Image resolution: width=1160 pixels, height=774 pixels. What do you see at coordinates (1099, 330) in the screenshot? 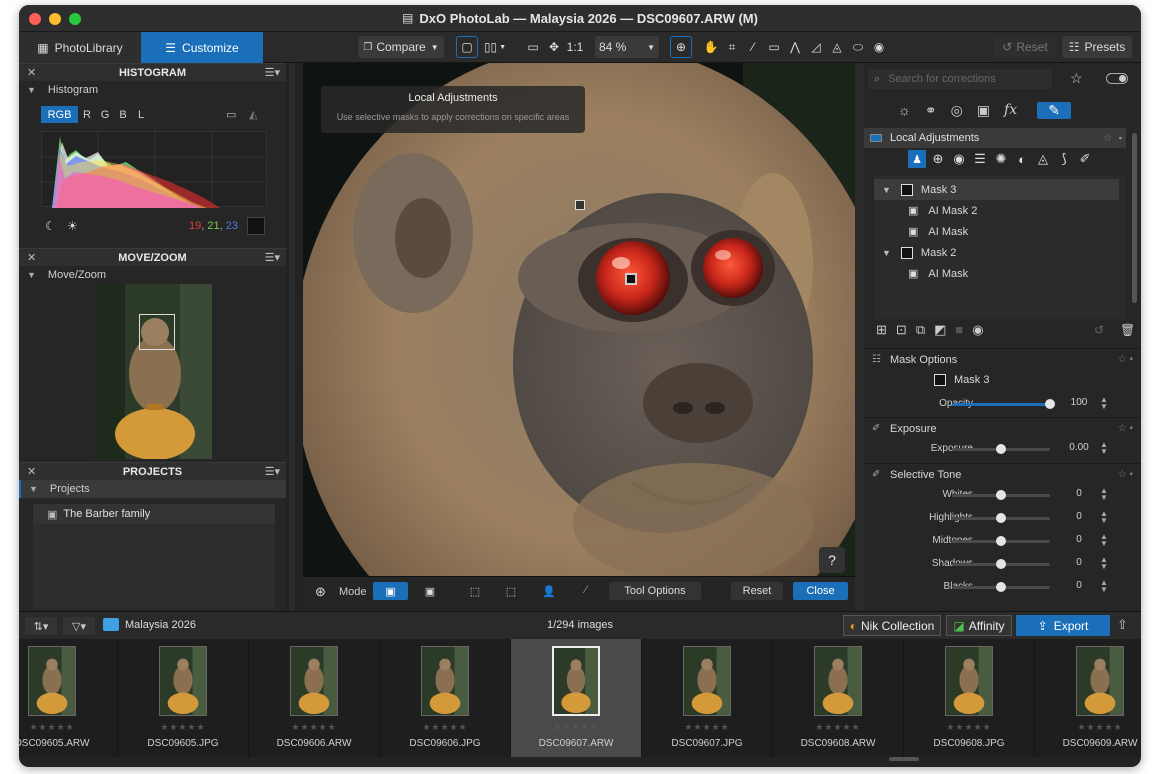
I see `undo-icon: ↺` at bounding box center [1099, 330].